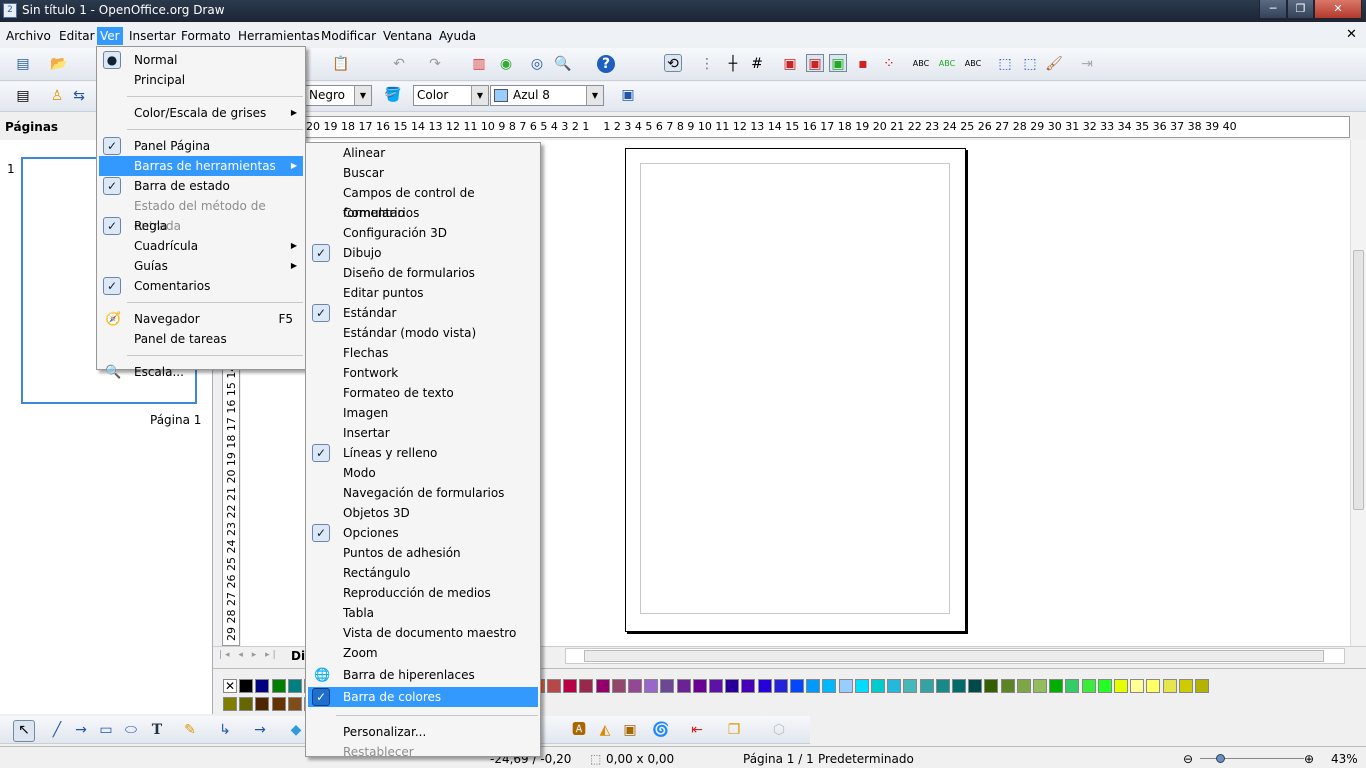 This screenshot has height=768, width=1366. What do you see at coordinates (1220, 758) in the screenshot?
I see `zoom-slider-handle` at bounding box center [1220, 758].